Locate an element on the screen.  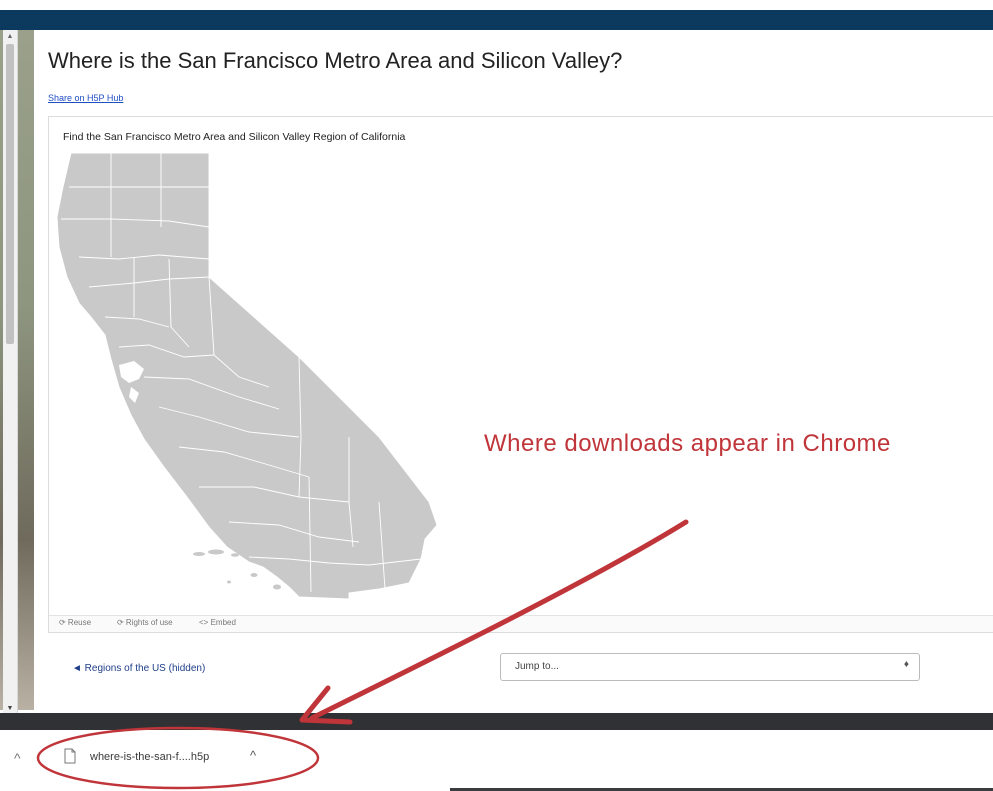
previous-activity-link: ◄ Regions of the US (hidden) is located at coordinates (138, 668).